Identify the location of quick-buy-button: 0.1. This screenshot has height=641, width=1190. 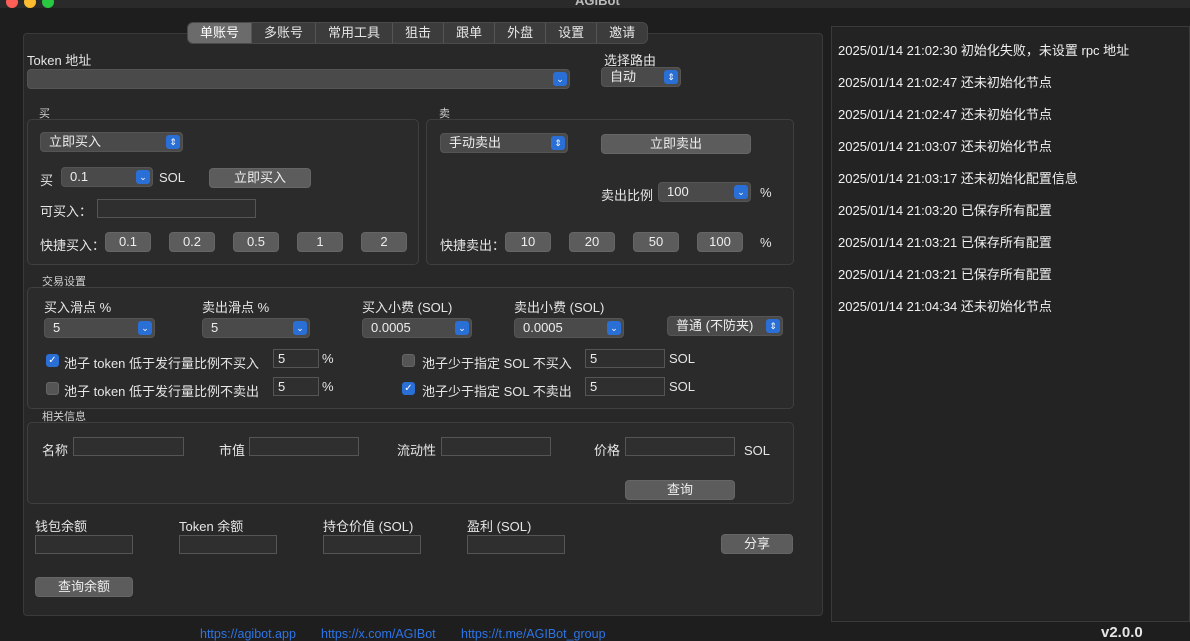
(128, 242).